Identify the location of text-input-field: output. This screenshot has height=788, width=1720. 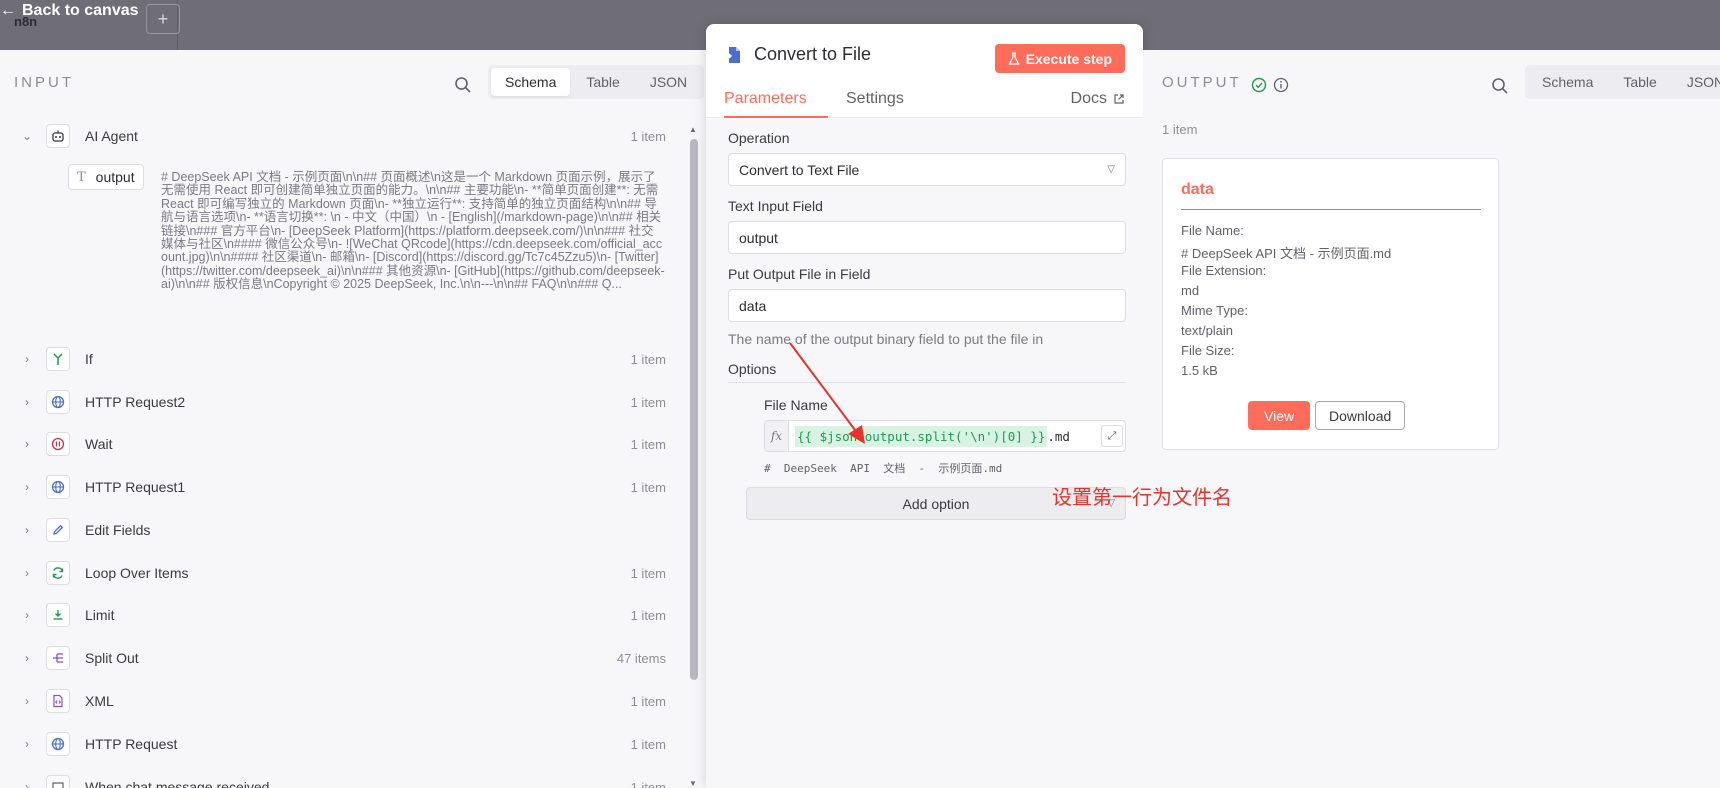
(927, 237).